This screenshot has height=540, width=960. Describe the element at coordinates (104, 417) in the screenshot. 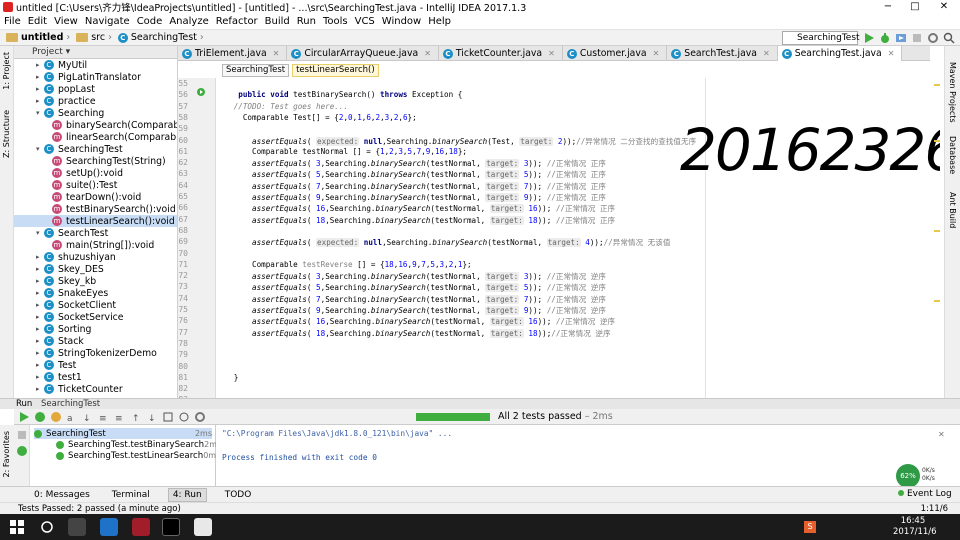

I see `expand-all-icon: ≡` at that location.